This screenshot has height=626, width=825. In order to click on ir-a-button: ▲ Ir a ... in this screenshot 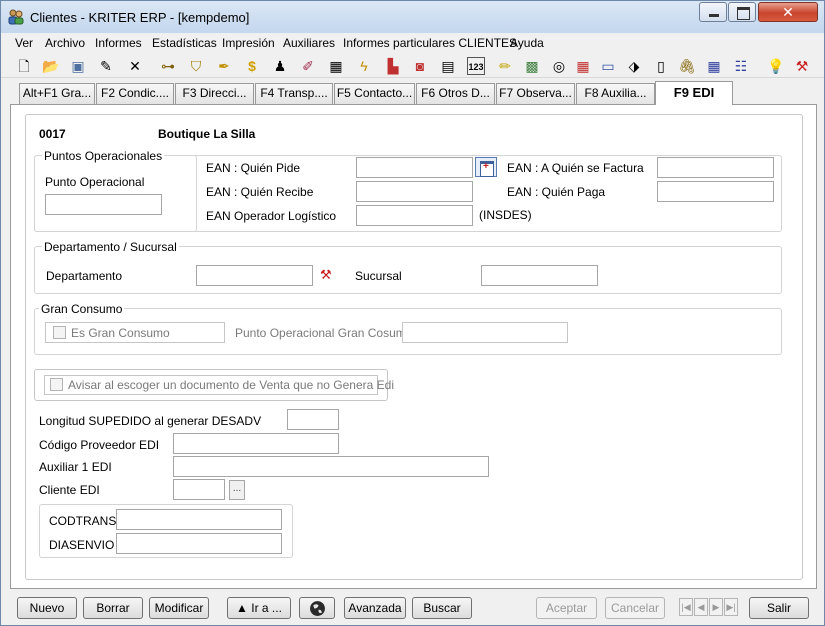, I will do `click(259, 608)`.